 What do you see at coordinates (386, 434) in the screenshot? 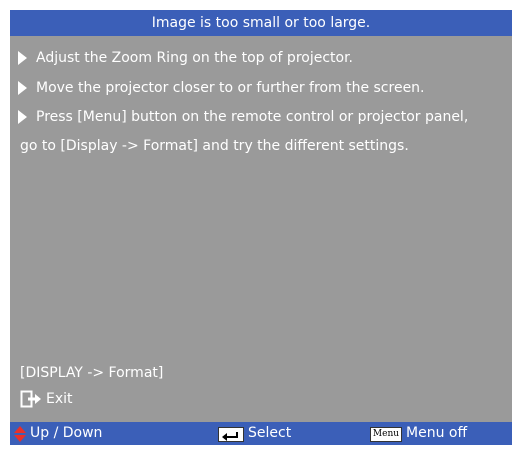
I see `menu-key-icon: Menu` at bounding box center [386, 434].